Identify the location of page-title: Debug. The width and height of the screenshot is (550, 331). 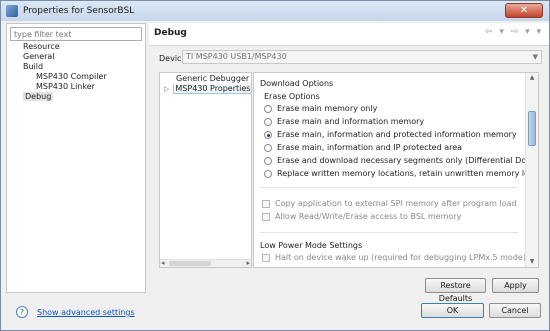
(170, 33).